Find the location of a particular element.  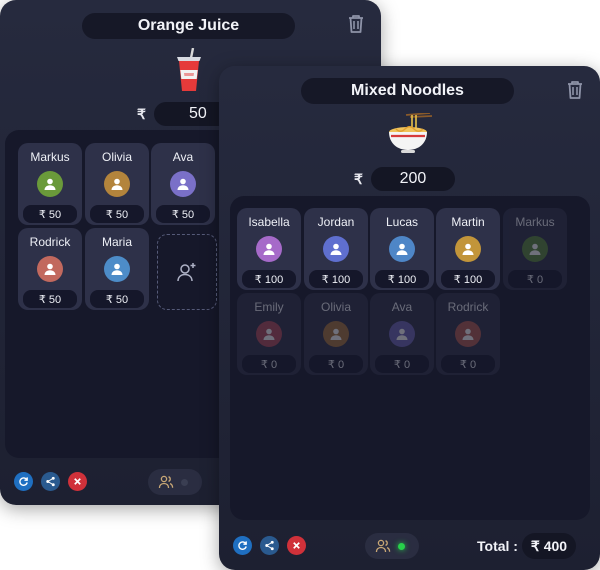

participant-tile: Jordan ₹ 100 is located at coordinates (336, 249).